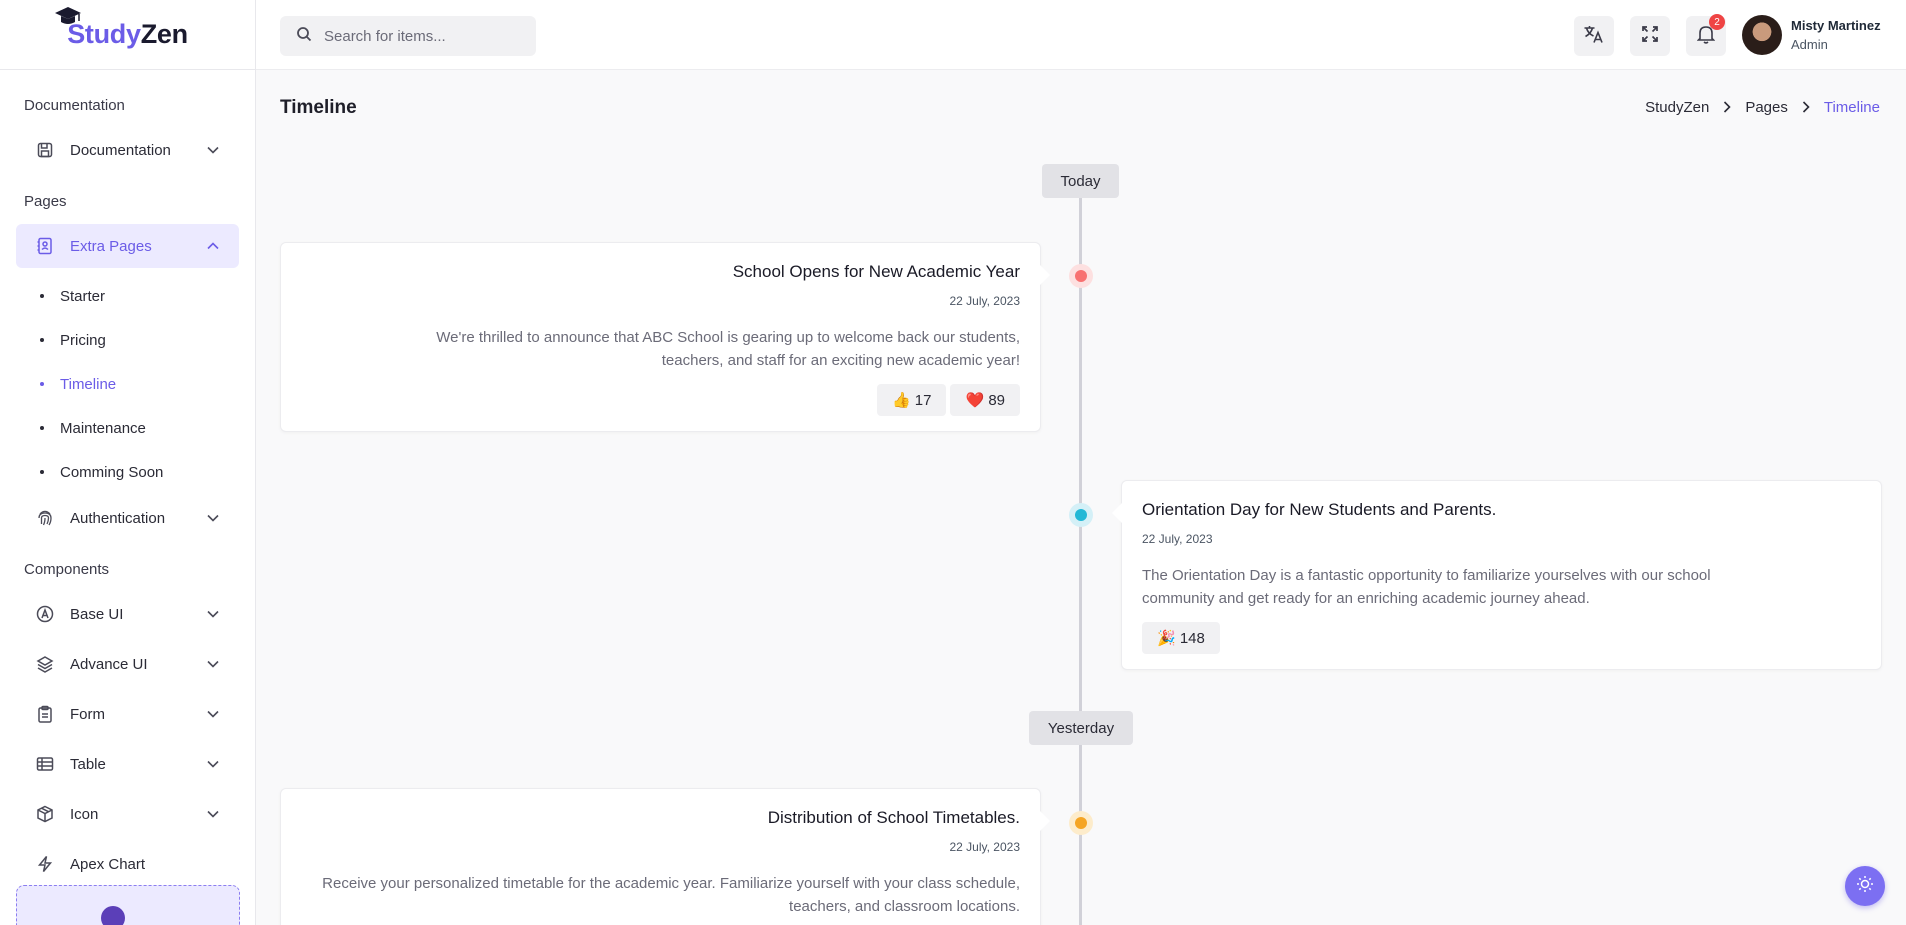  Describe the element at coordinates (127, 384) in the screenshot. I see `sidebar-subitem-timeline: Timeline` at that location.